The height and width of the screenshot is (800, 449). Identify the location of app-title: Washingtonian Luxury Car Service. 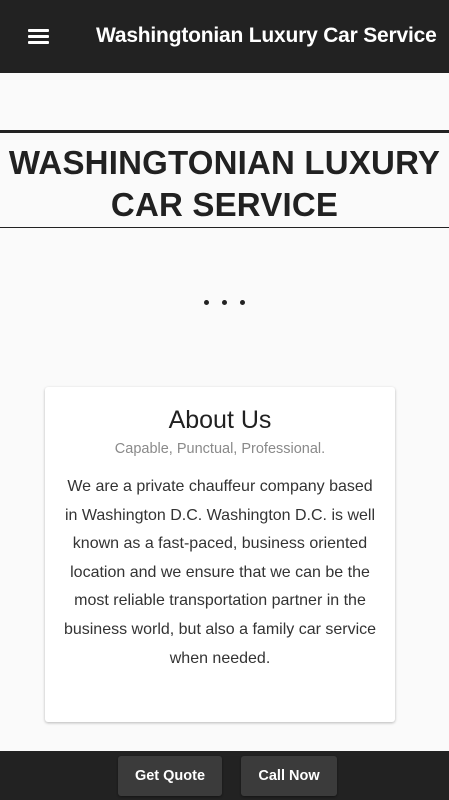
(266, 35).